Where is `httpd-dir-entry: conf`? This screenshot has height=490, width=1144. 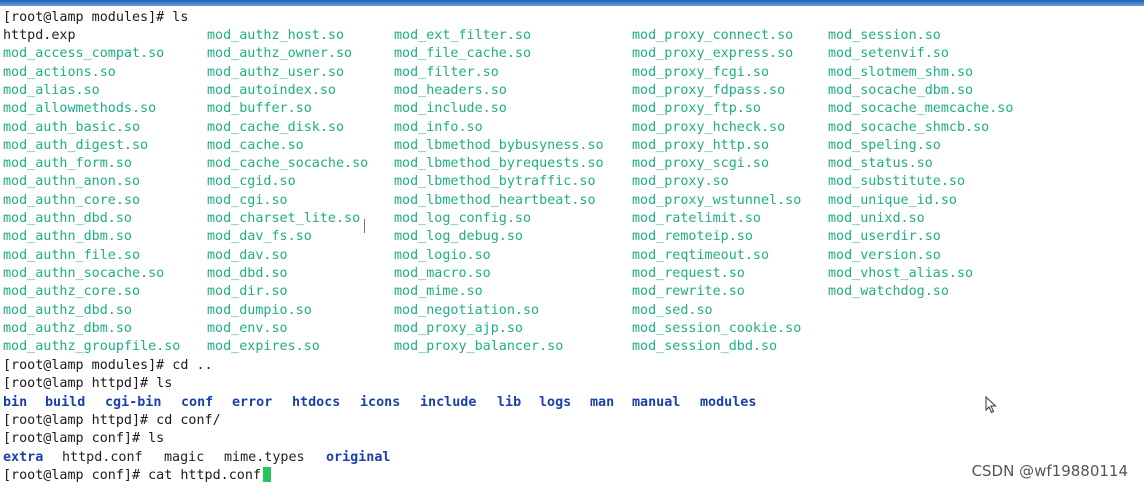 httpd-dir-entry: conf is located at coordinates (197, 402).